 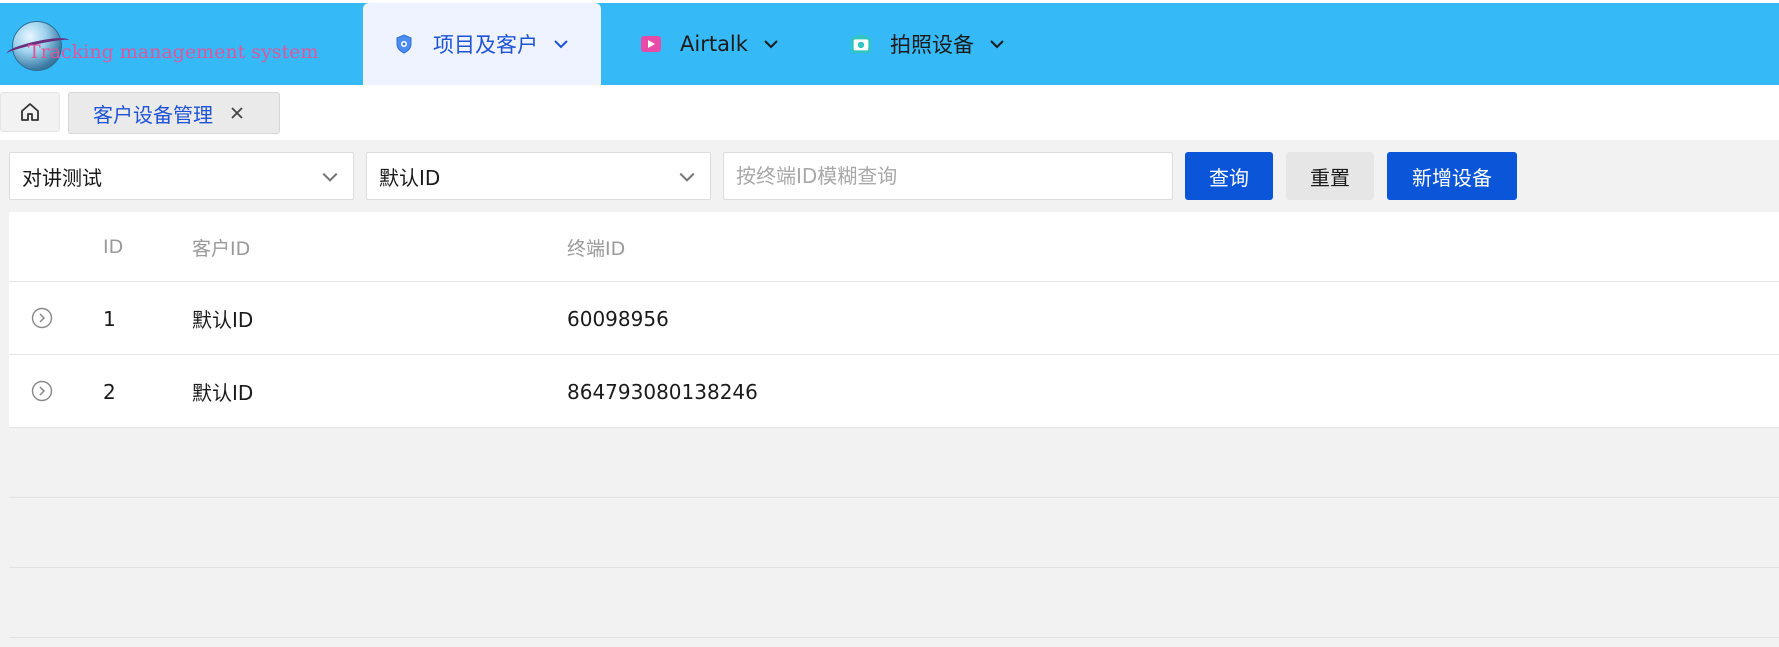 I want to click on table-row: 2 默认ID 864793080138246, so click(x=894, y=391).